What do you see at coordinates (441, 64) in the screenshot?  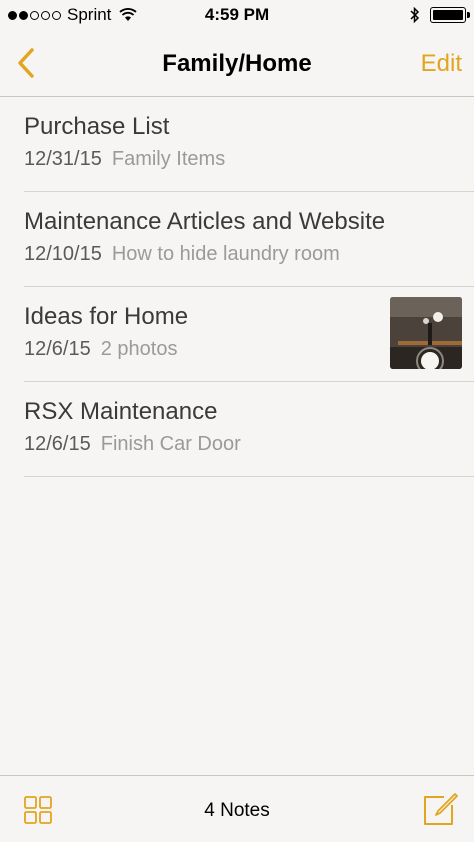 I see `edit-button: Edit` at bounding box center [441, 64].